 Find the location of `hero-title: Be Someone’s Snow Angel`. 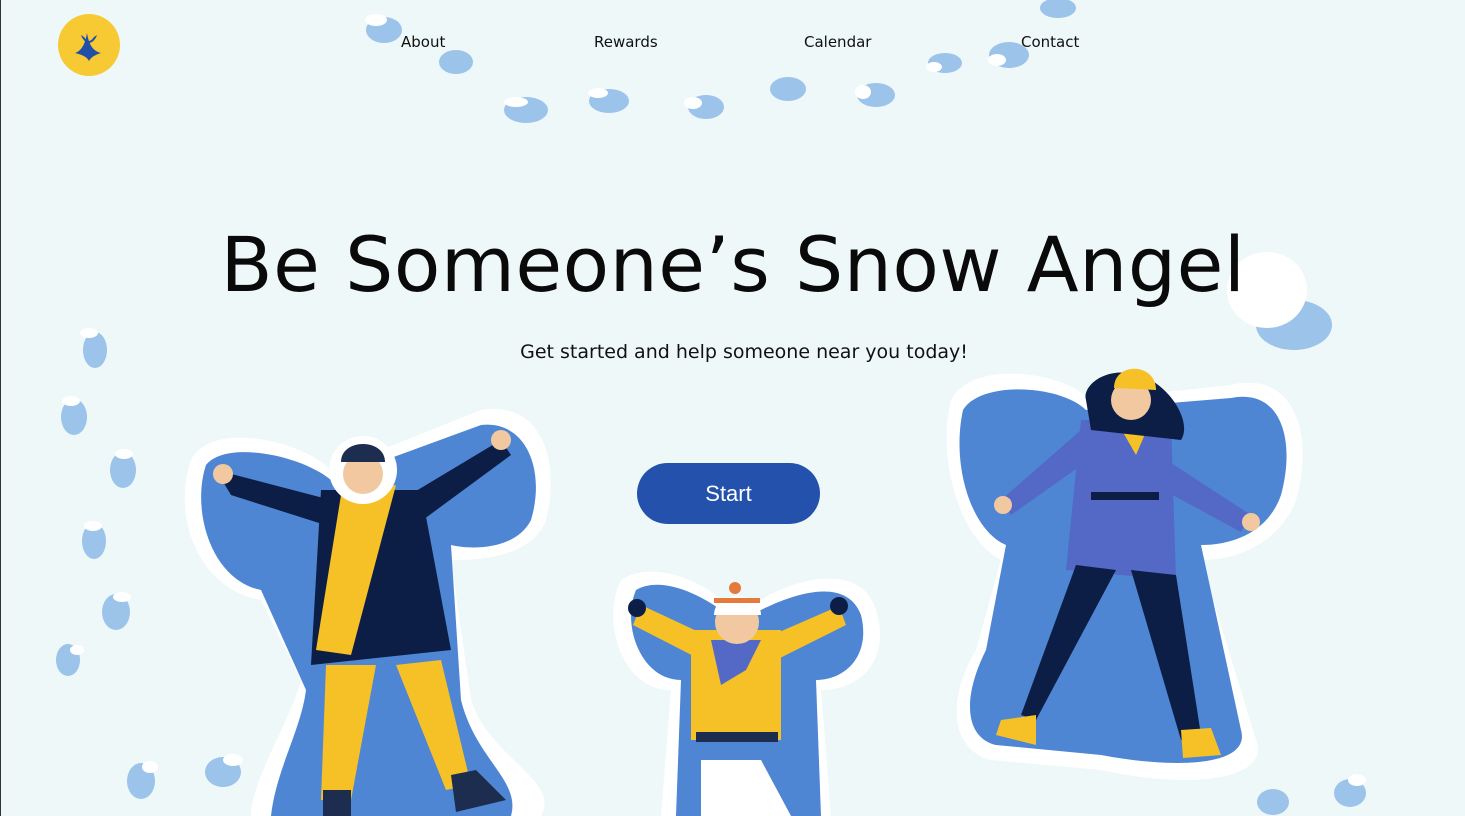

hero-title: Be Someone’s Snow Angel is located at coordinates (733, 264).